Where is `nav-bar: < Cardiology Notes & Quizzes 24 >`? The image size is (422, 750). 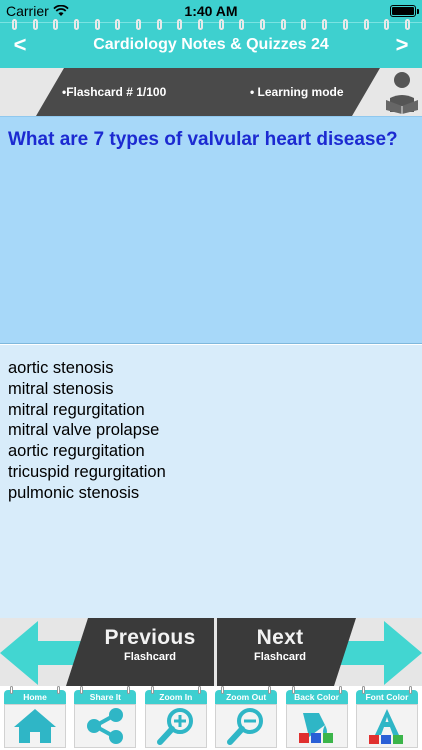 nav-bar: < Cardiology Notes & Quizzes 24 > is located at coordinates (211, 43).